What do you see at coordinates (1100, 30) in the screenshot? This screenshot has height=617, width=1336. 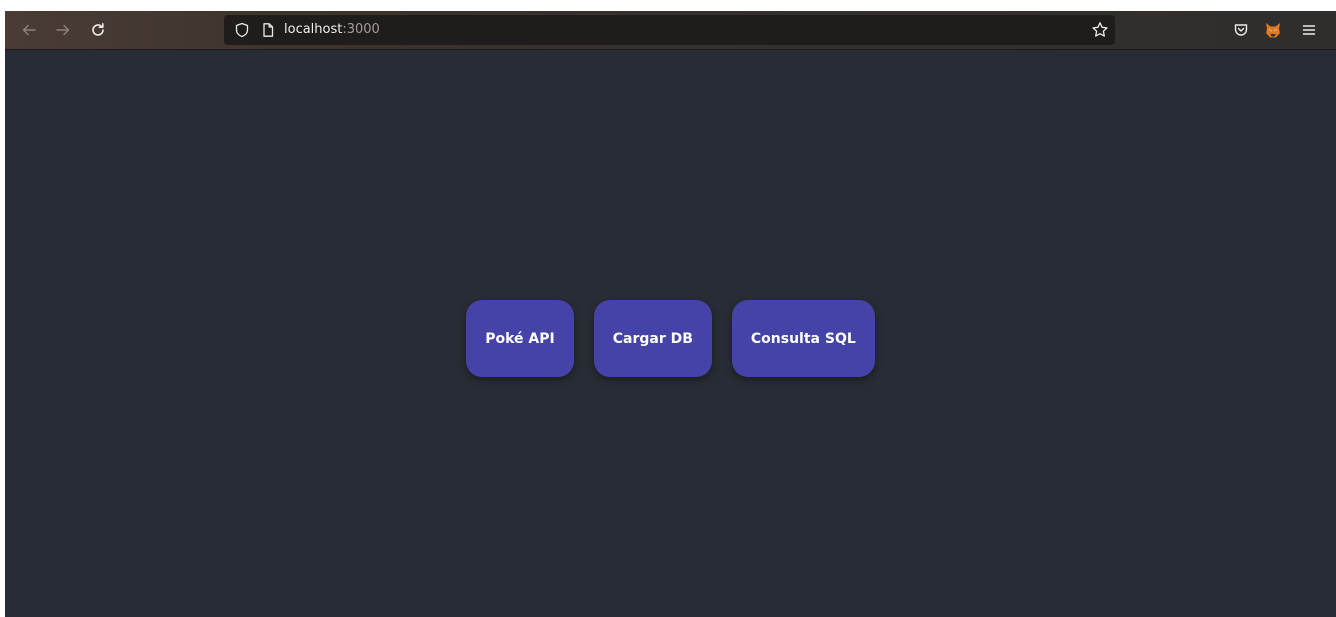 I see `star-icon` at bounding box center [1100, 30].